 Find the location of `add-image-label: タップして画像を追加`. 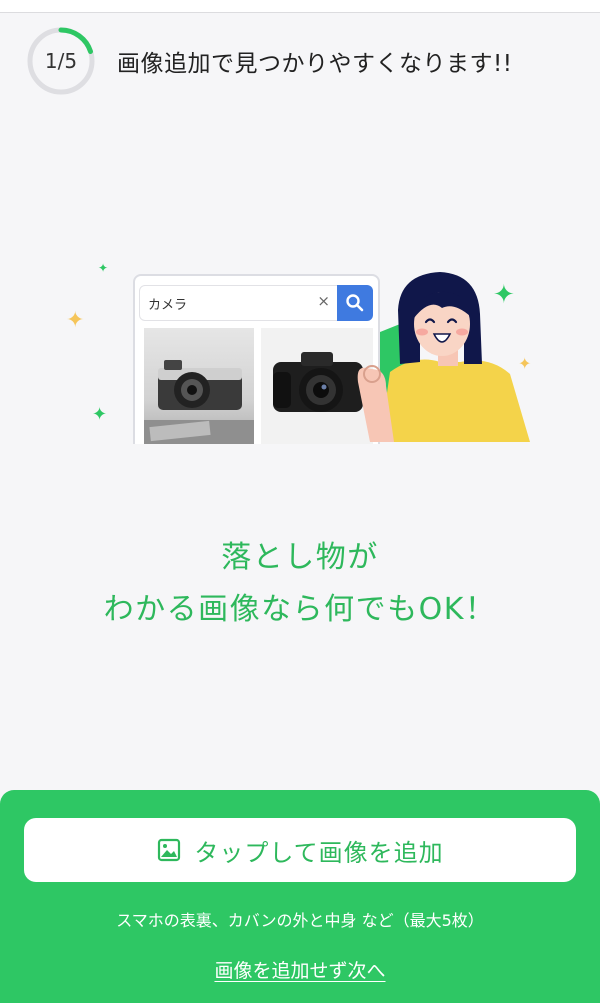

add-image-label: タップして画像を追加 is located at coordinates (319, 852).